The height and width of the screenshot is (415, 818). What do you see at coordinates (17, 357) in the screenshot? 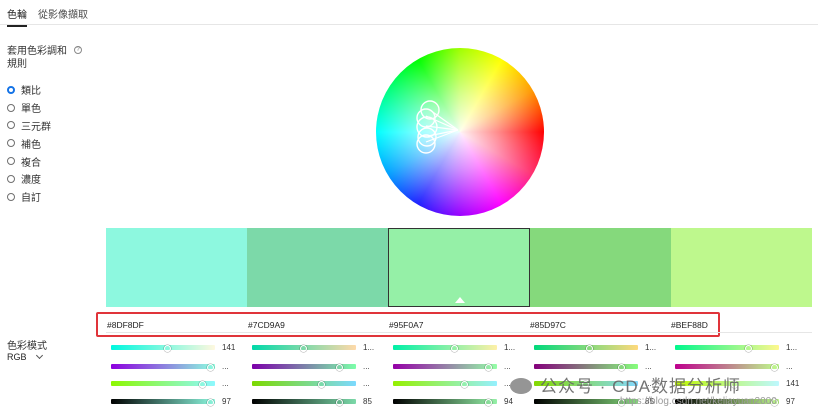
I see `color-mode-value: RGB` at bounding box center [17, 357].